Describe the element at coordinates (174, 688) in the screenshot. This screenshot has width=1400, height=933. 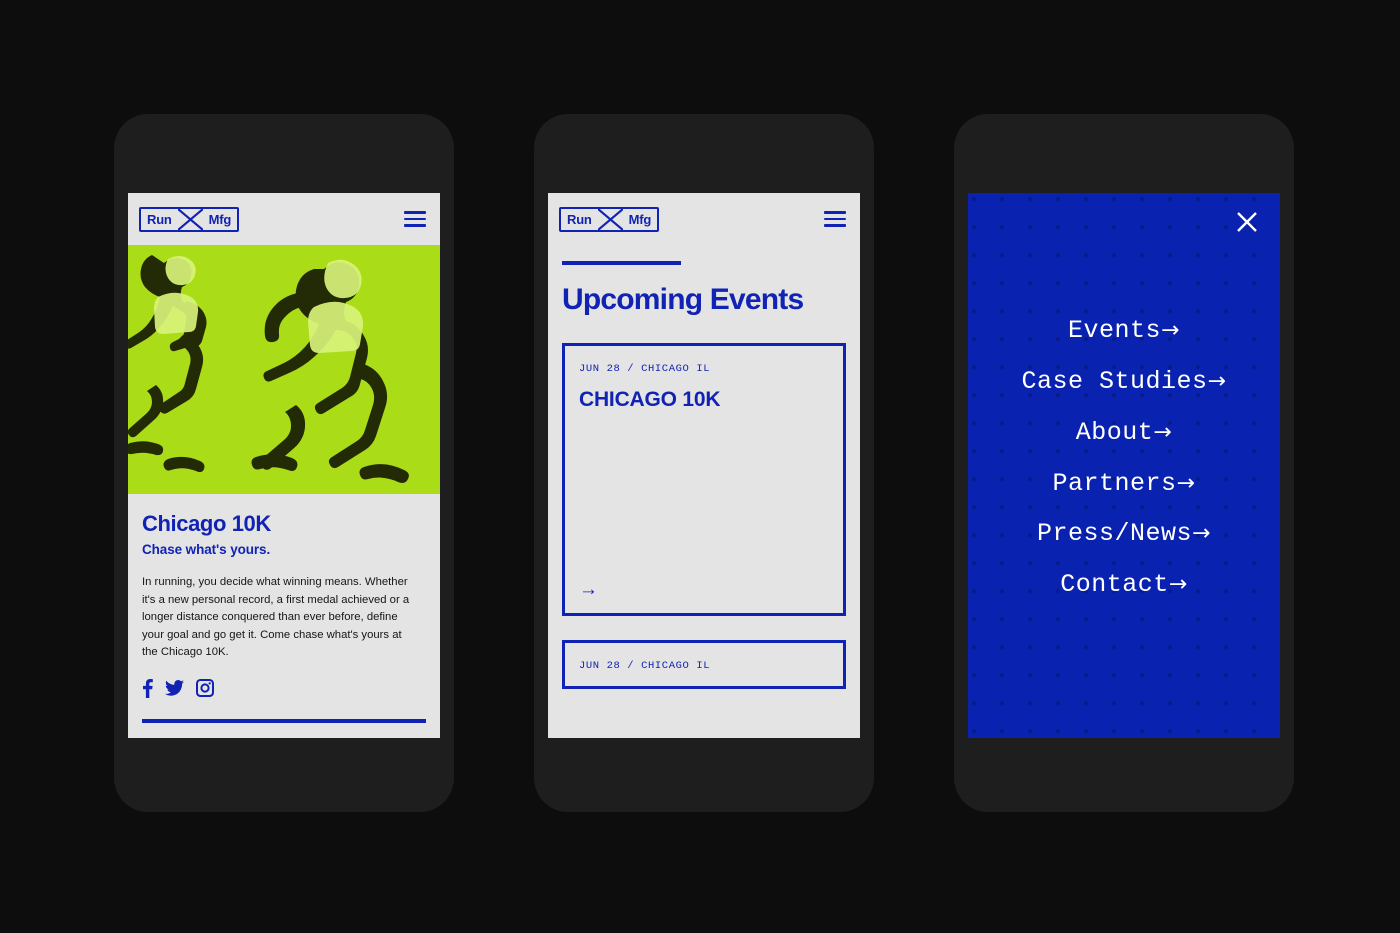
I see `twitter-icon` at that location.